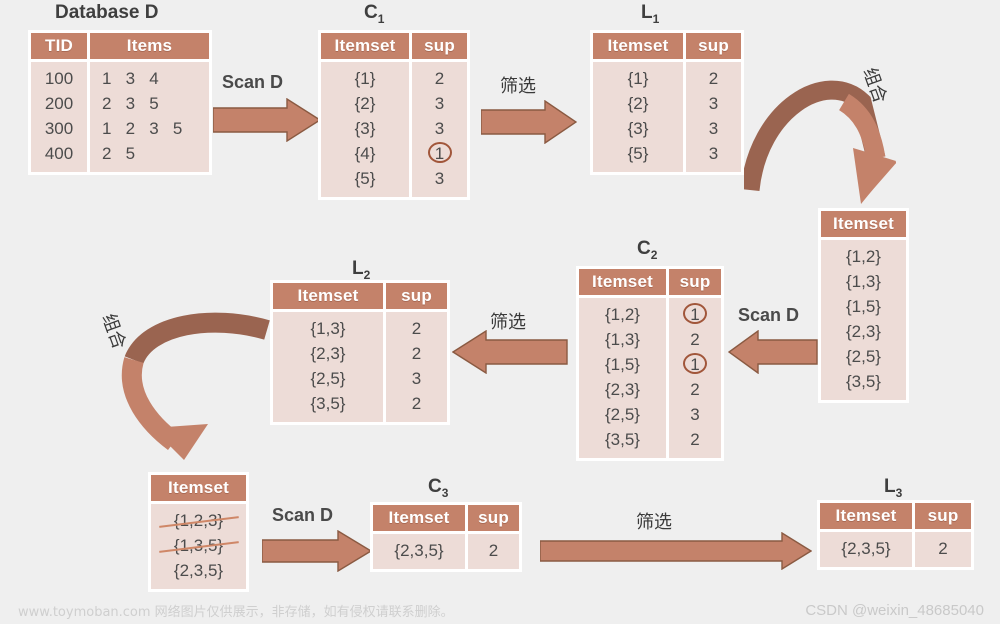  What do you see at coordinates (644, 248) in the screenshot?
I see `c2-caption-text: C` at bounding box center [644, 248].